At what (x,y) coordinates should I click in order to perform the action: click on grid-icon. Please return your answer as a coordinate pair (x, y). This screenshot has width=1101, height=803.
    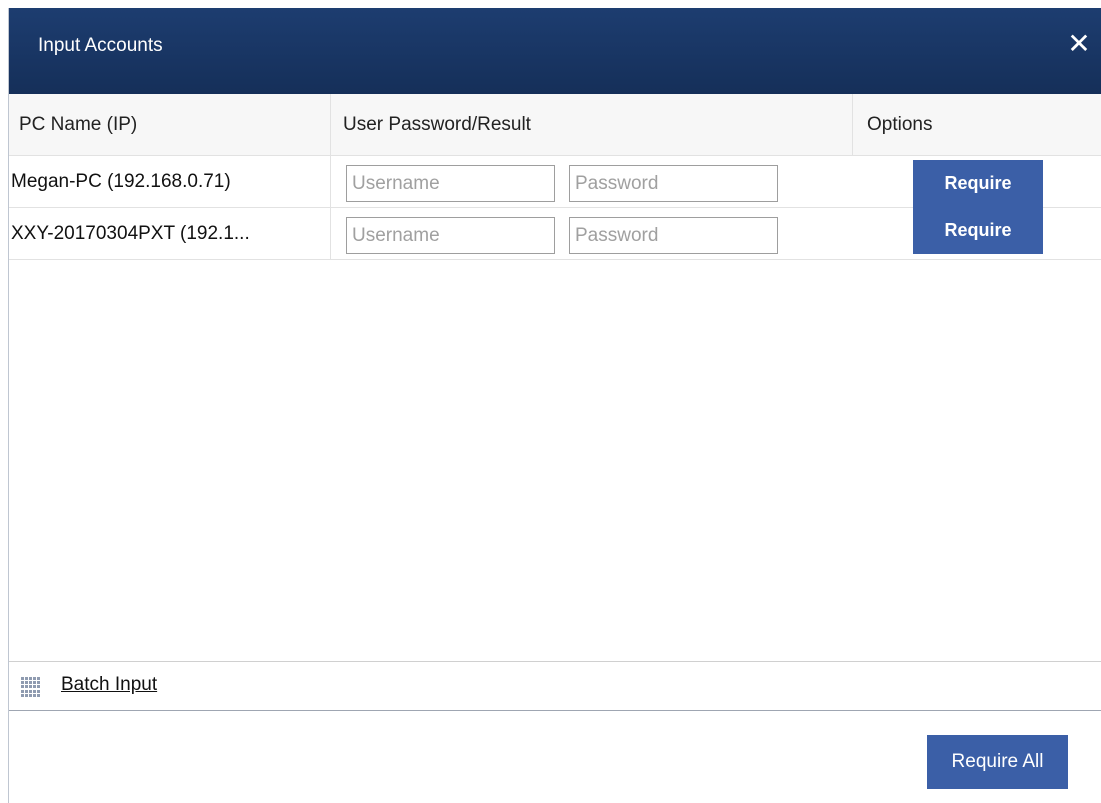
    Looking at the image, I should click on (31, 687).